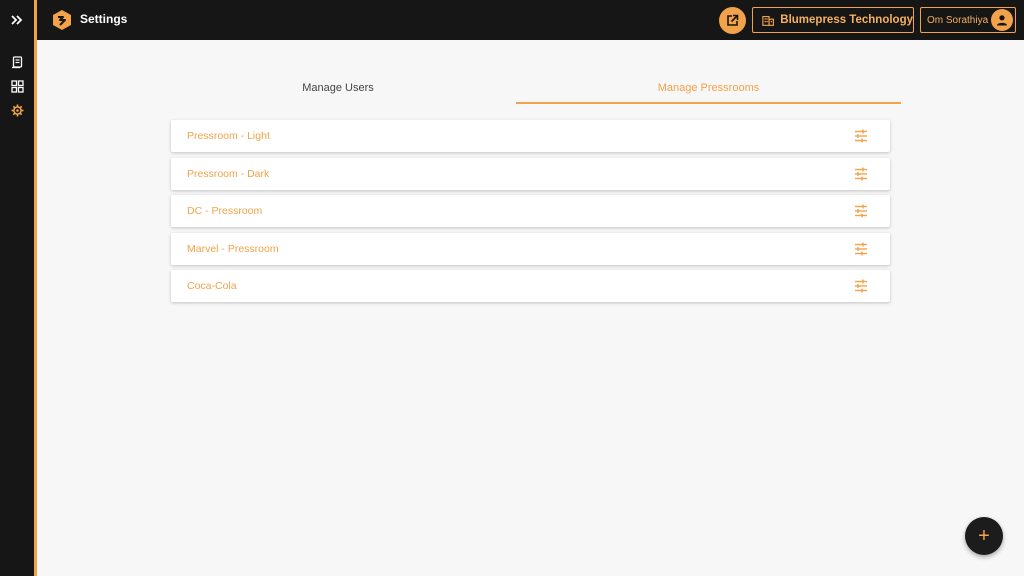 Image resolution: width=1024 pixels, height=576 pixels. I want to click on list-item: Pressroom - Light, so click(530, 136).